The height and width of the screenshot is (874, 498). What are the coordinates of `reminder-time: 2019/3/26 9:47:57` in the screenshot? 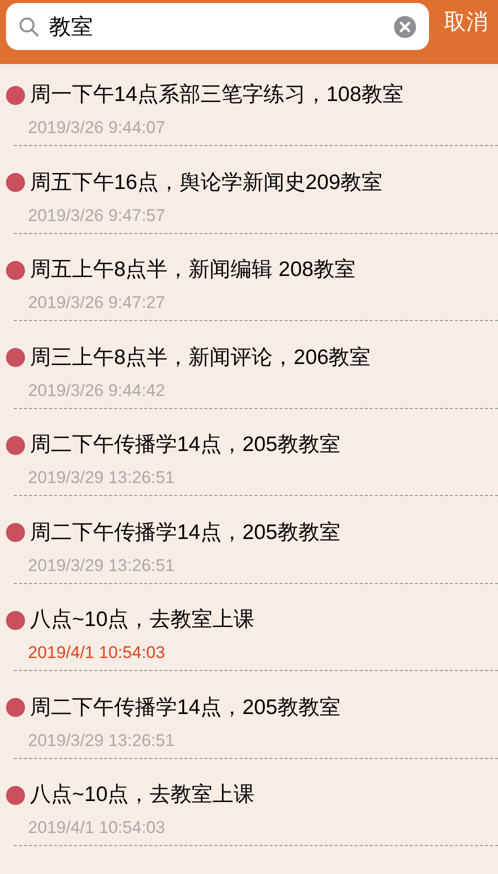 It's located at (97, 216).